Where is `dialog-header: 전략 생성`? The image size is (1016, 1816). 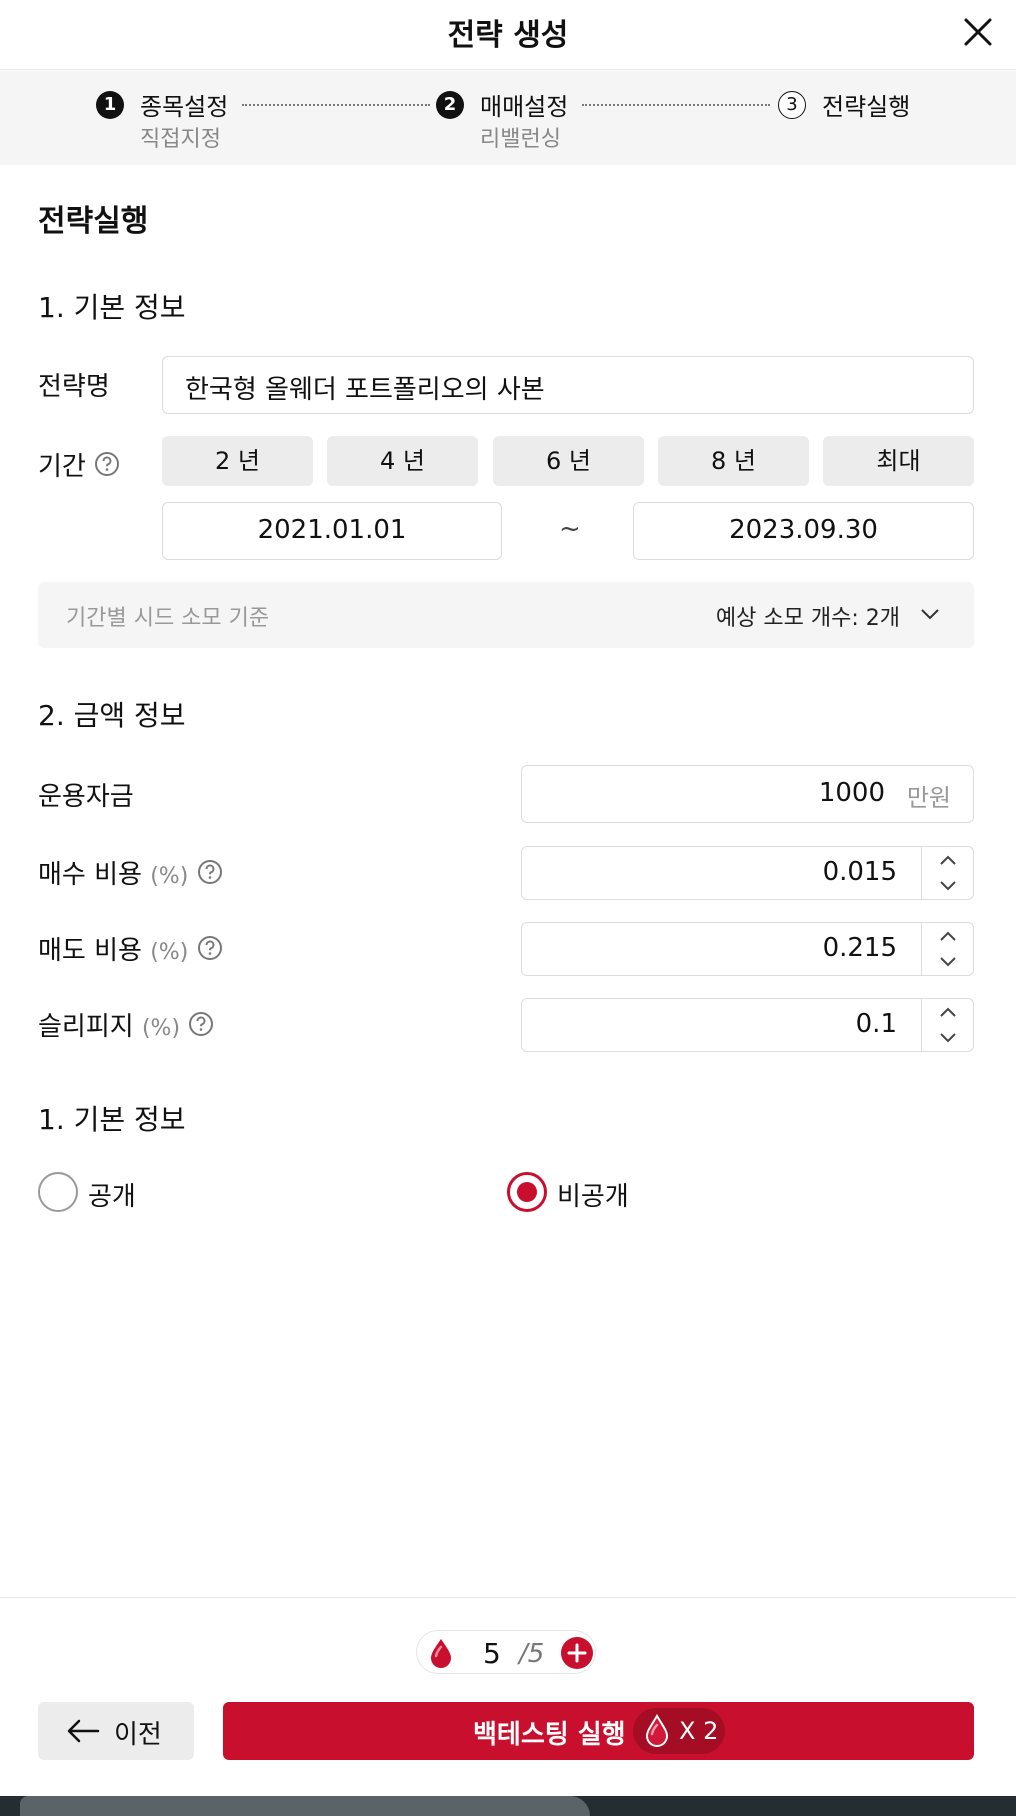 dialog-header: 전략 생성 is located at coordinates (508, 35).